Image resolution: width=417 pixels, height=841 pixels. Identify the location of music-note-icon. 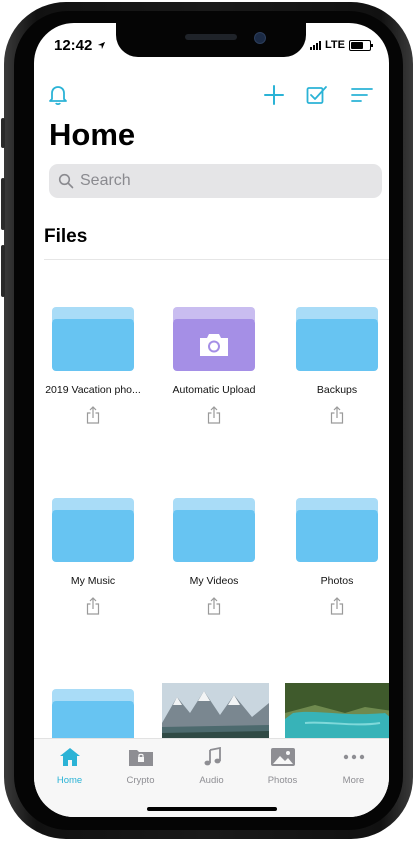
(212, 756).